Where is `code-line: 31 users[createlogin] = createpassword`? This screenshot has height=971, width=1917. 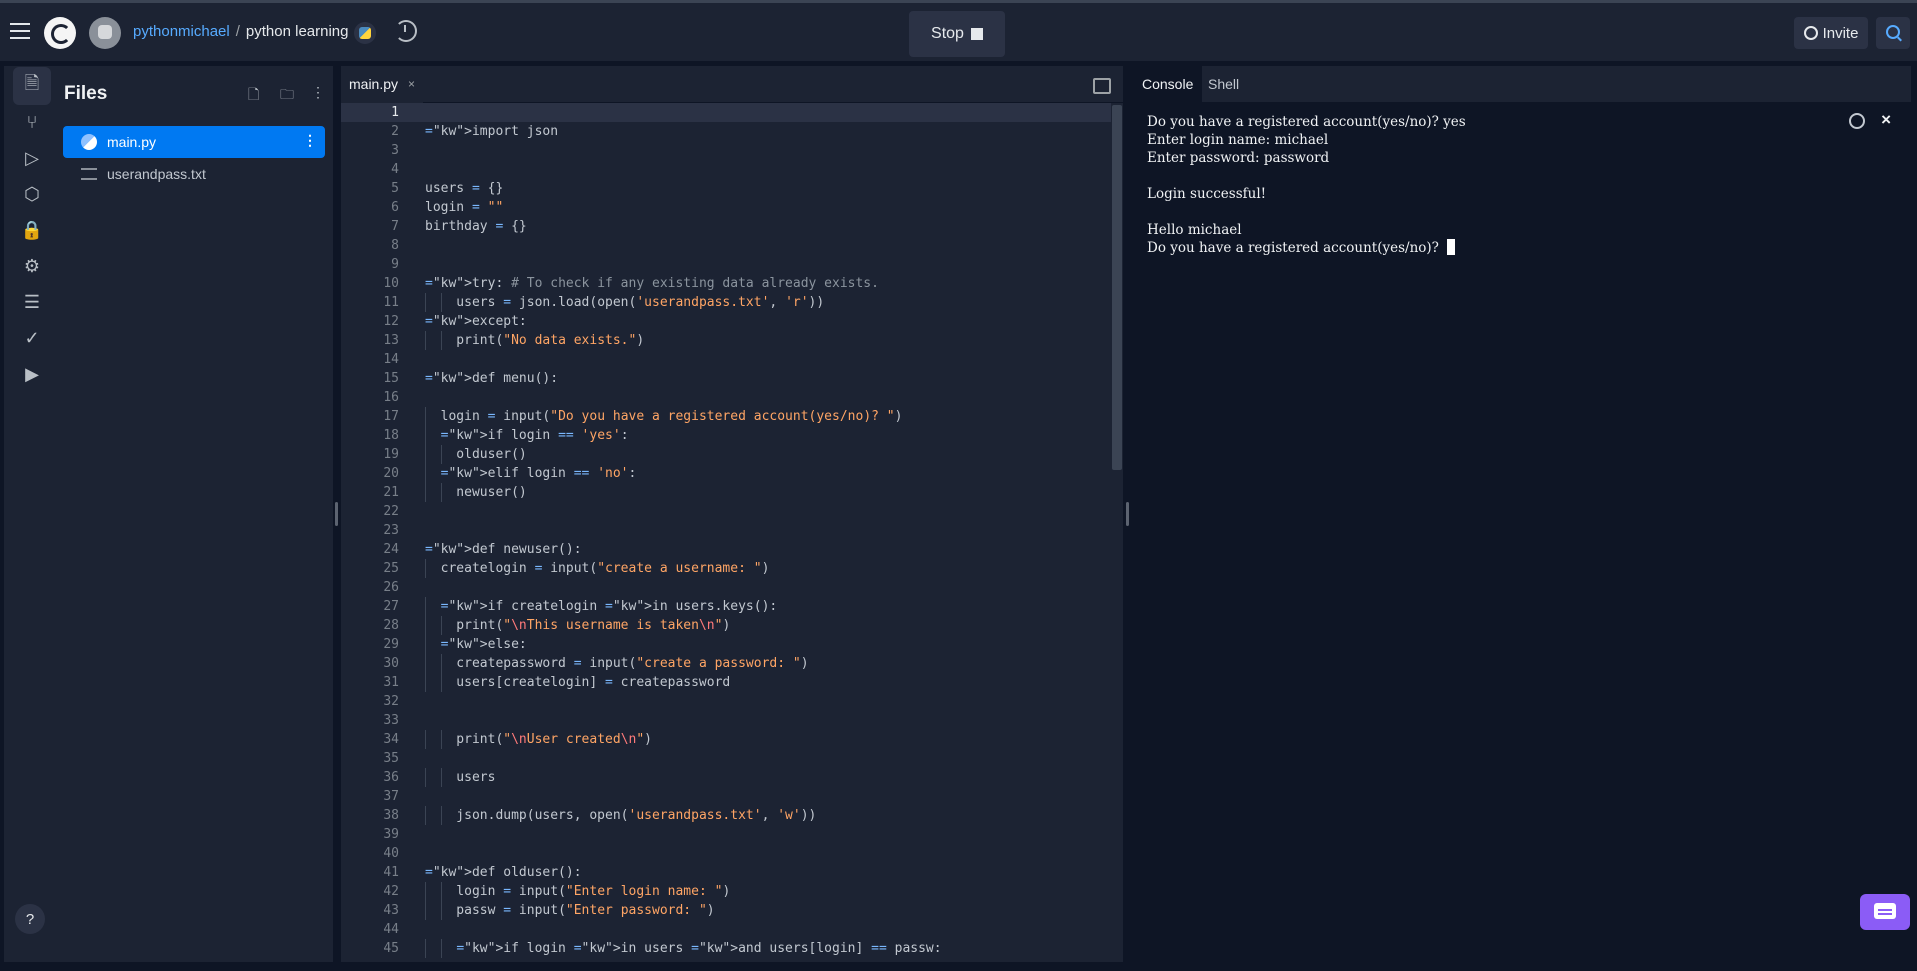 code-line: 31 users[createlogin] = createpassword is located at coordinates (726, 682).